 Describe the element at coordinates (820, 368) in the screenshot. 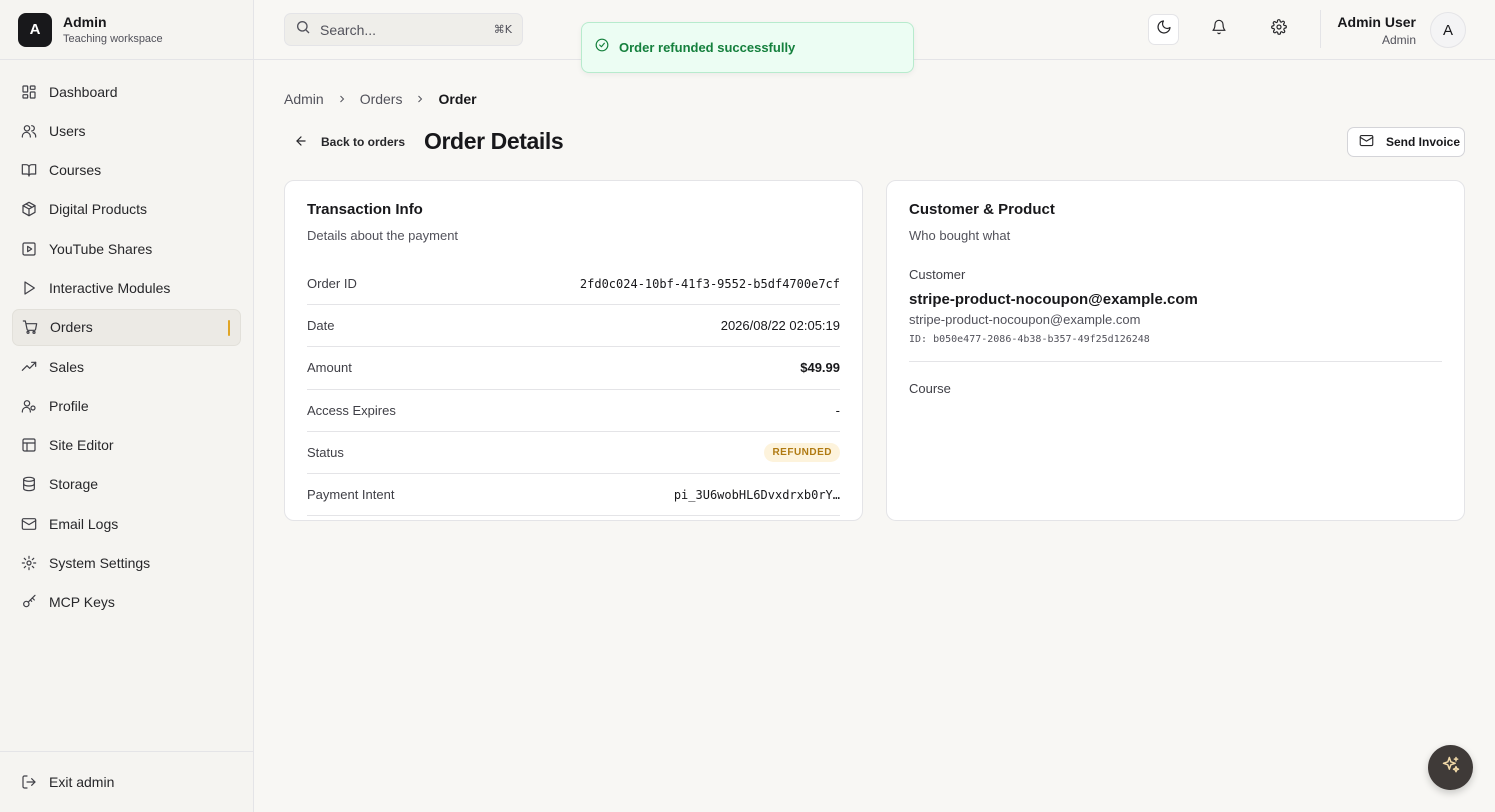

I see `amount-value: $49.99` at that location.